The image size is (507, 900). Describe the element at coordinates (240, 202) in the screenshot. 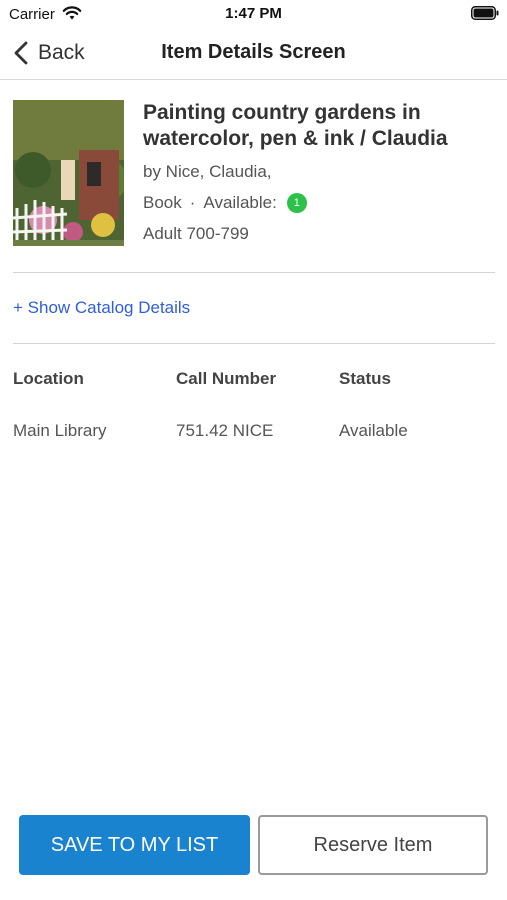

I see `availability-label: Available:` at that location.